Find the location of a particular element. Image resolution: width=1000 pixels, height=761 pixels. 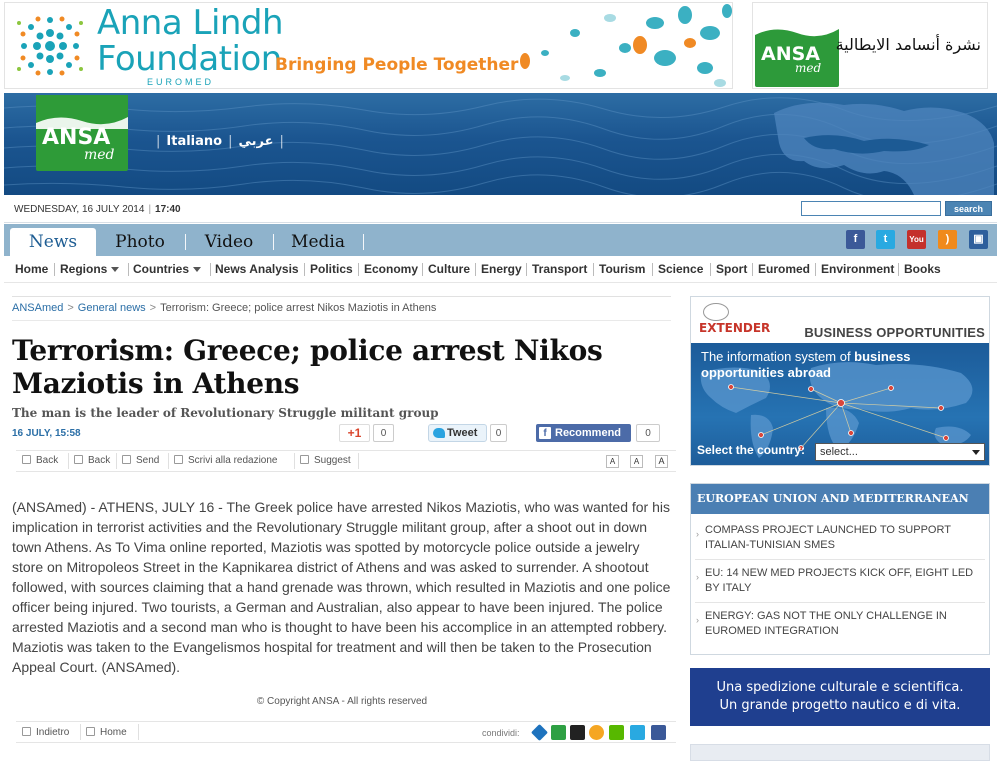

send-label: Send is located at coordinates (148, 460).